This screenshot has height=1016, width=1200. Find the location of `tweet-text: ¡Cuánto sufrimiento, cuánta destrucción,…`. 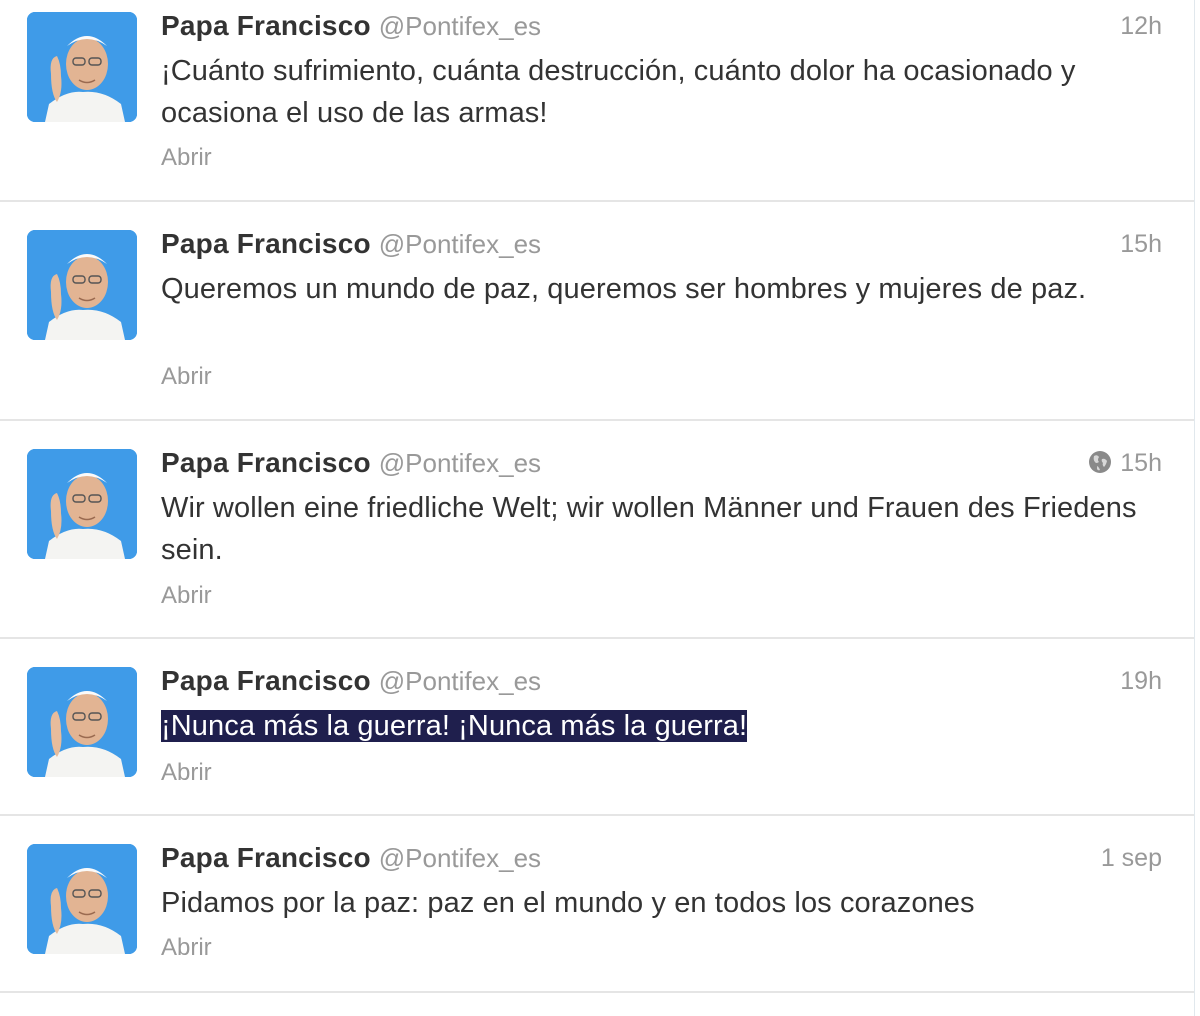

tweet-text: ¡Cuánto sufrimiento, cuánta destrucción,… is located at coordinates (618, 92).